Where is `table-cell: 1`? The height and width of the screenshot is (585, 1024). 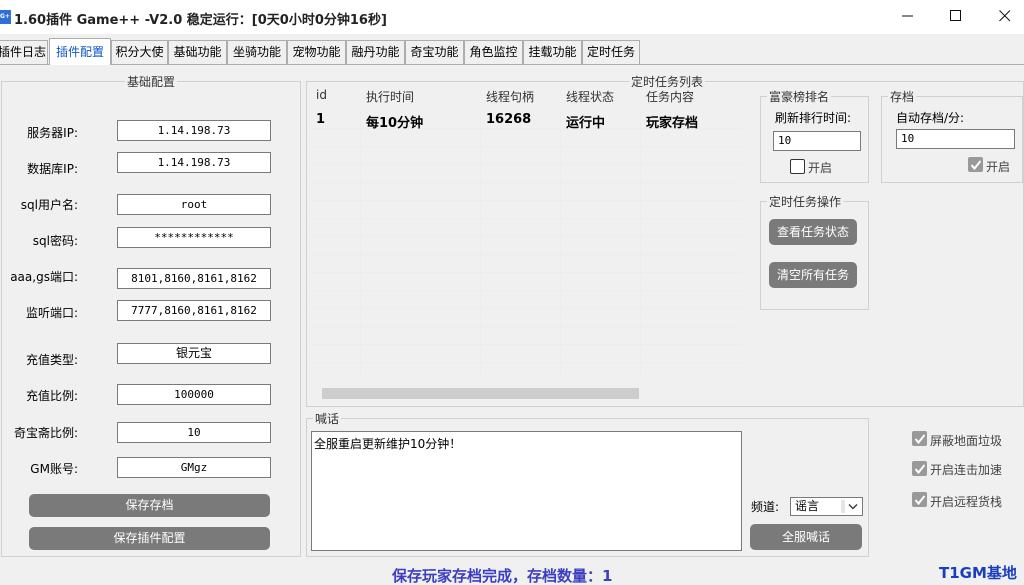 table-cell: 1 is located at coordinates (320, 119).